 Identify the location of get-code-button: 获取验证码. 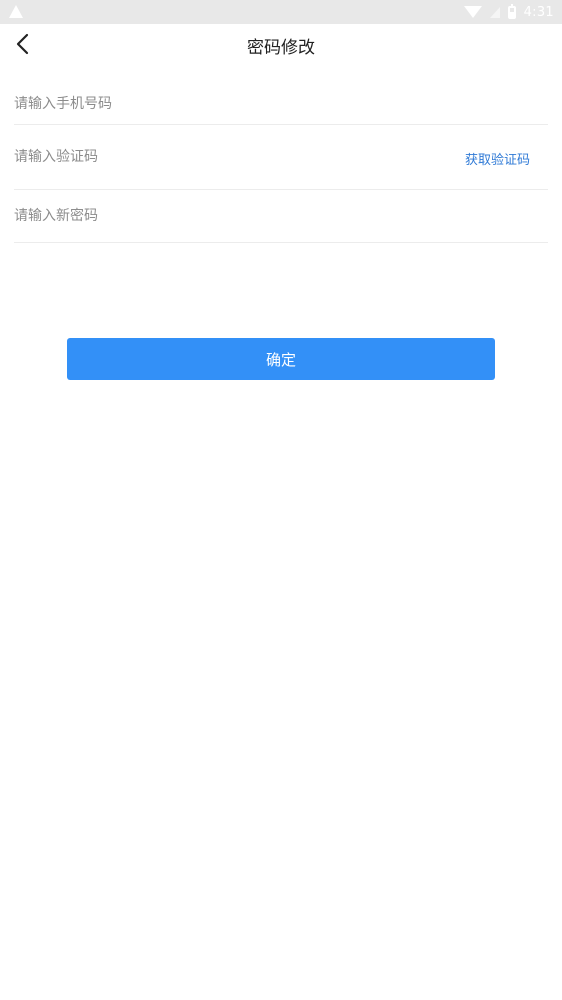
(497, 158).